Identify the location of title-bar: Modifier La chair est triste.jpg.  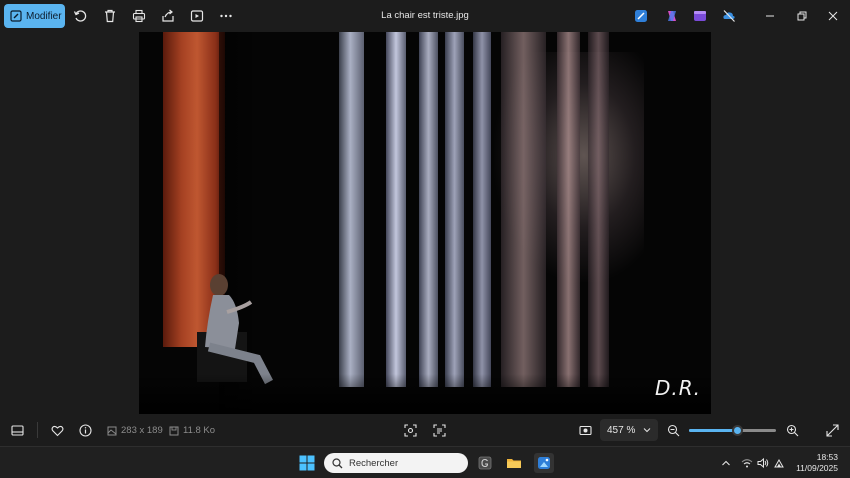
(425, 16).